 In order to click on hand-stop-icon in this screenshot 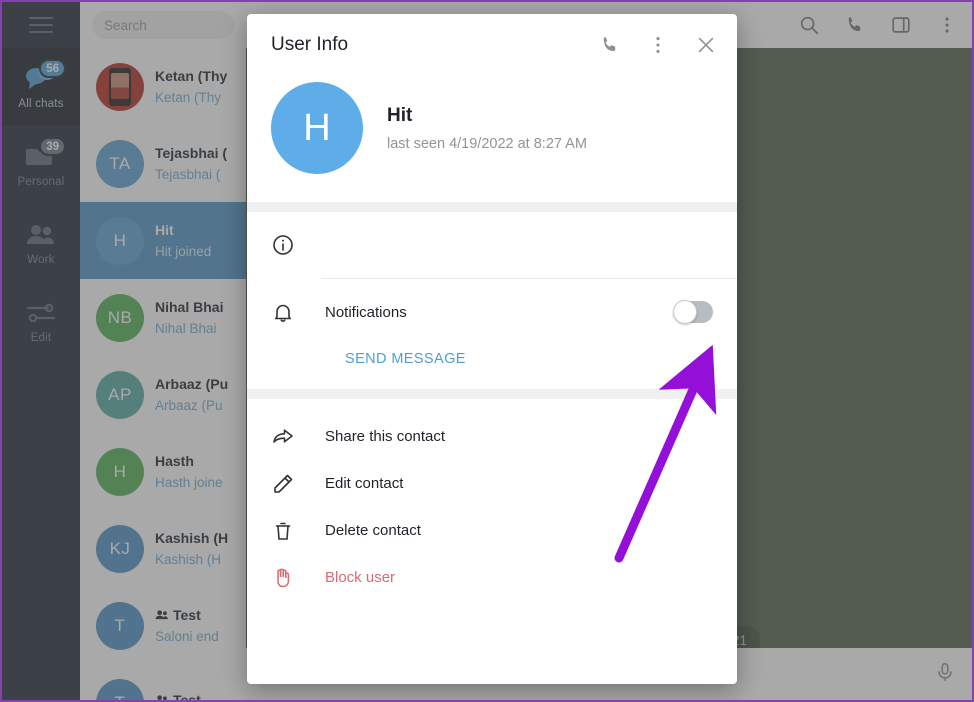, I will do `click(283, 578)`.